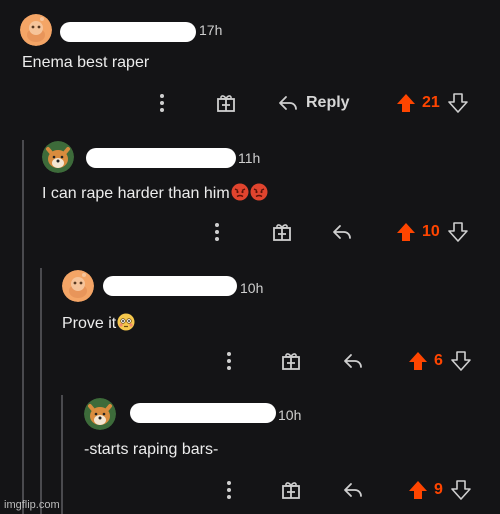 The image size is (500, 514). I want to click on comment-text: -starts raping bars-, so click(151, 450).